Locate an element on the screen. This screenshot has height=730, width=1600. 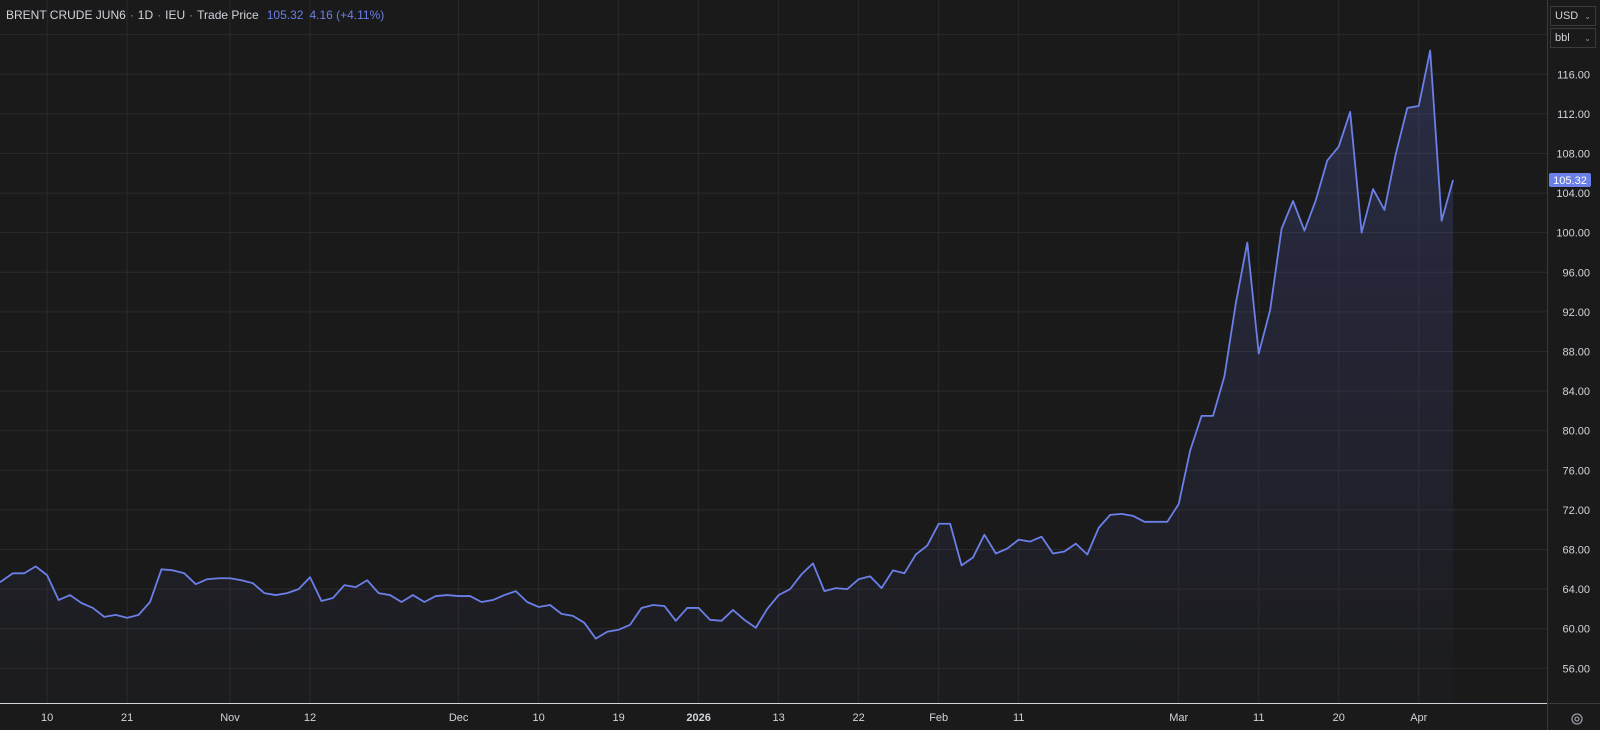
legend-symbol: BRENT CRUDE JUN6 is located at coordinates (66, 15).